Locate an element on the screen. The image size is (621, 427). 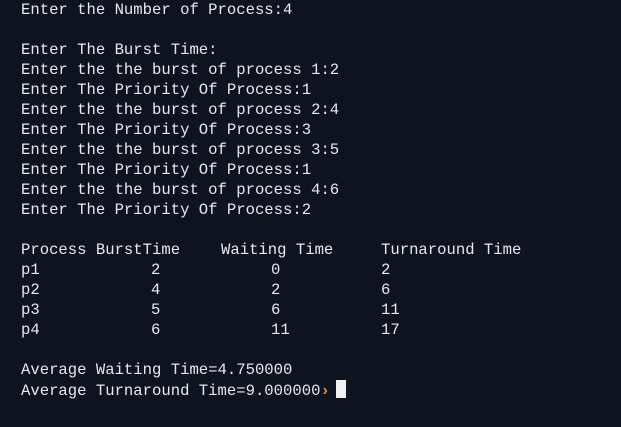
row-1-turnaround: 2 is located at coordinates (386, 270).